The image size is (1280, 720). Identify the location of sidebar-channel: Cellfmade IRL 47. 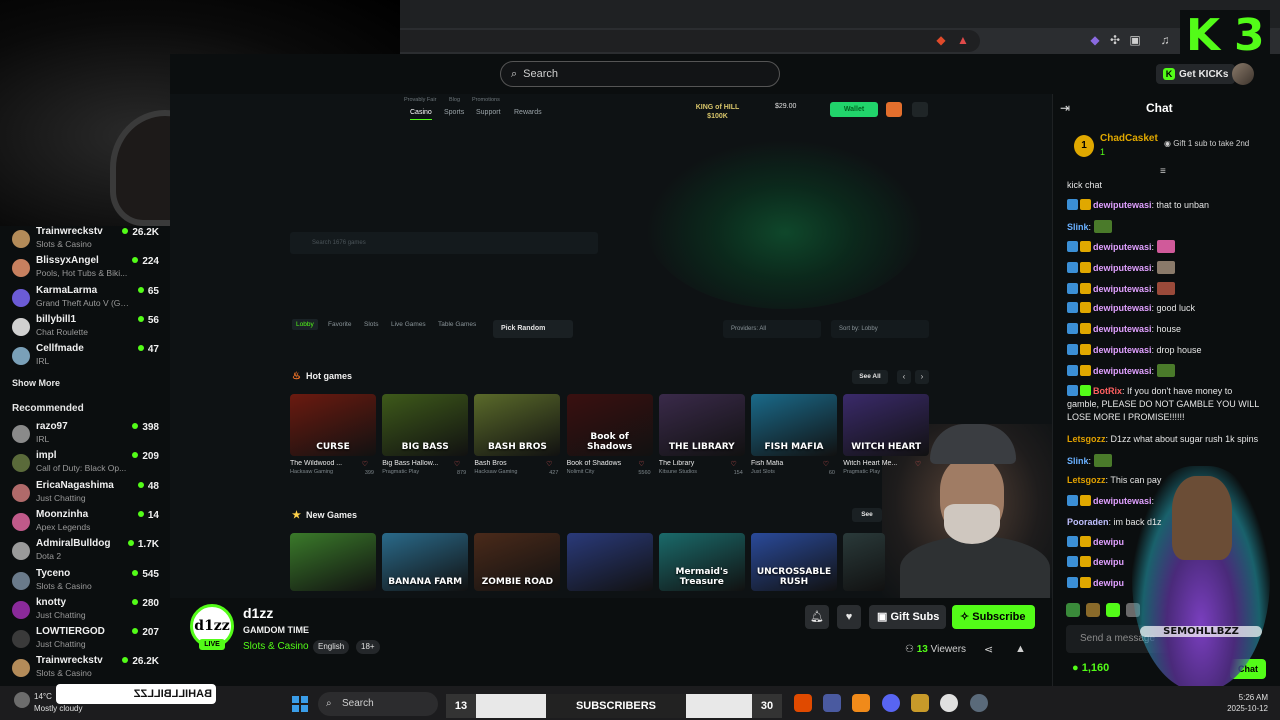
(85, 357).